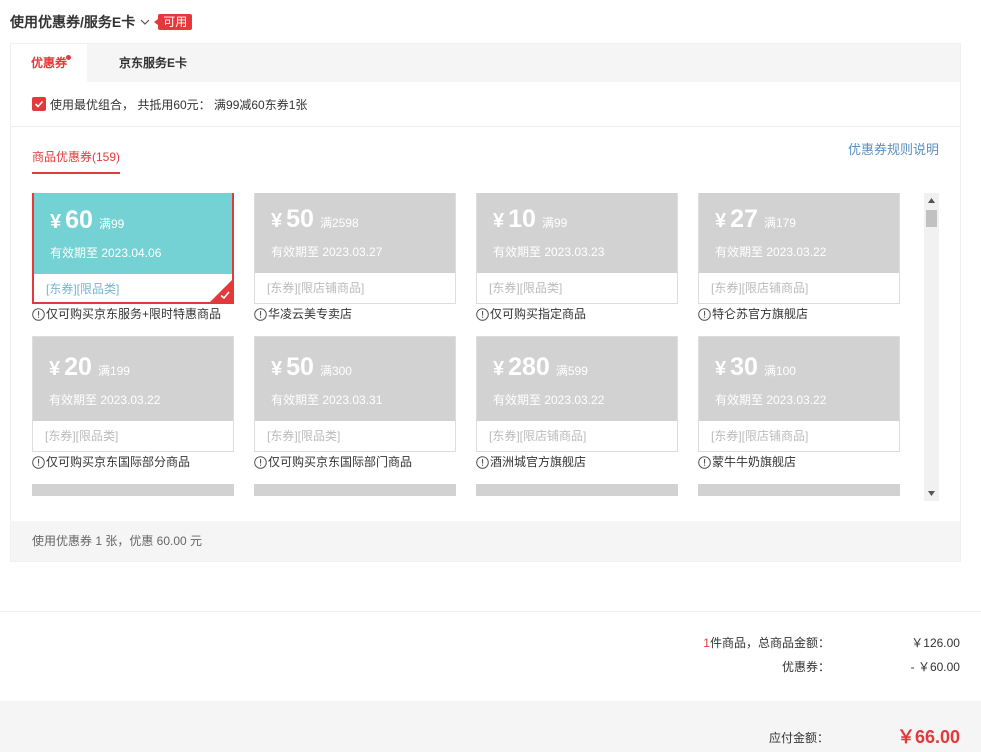 The image size is (981, 752). What do you see at coordinates (490, 611) in the screenshot?
I see `divider` at bounding box center [490, 611].